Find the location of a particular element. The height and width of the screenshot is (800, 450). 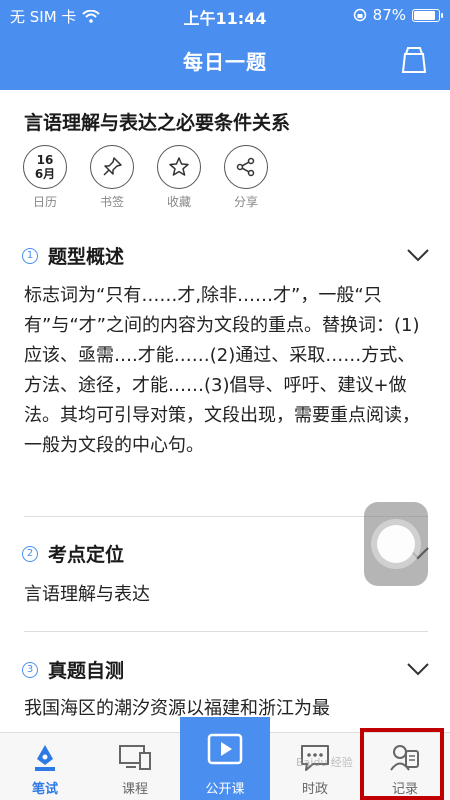

section-overview-header: 1 题型概述 is located at coordinates (73, 255).